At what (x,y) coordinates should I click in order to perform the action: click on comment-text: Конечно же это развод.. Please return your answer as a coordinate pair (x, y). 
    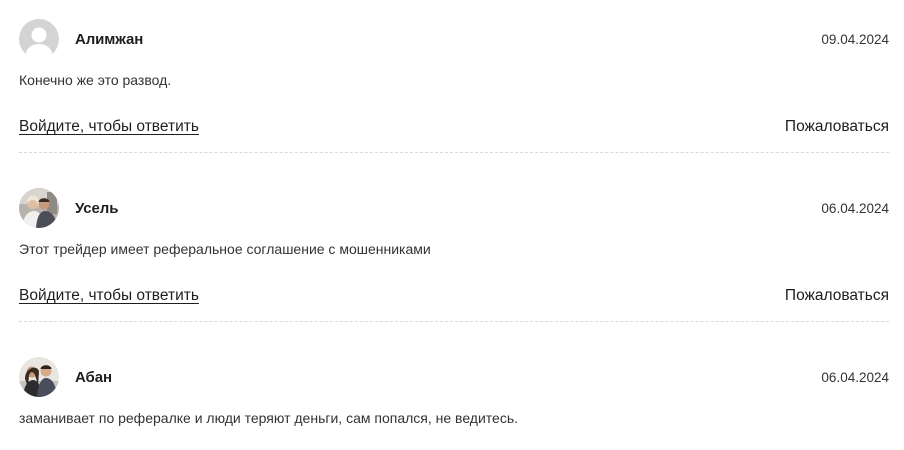
    Looking at the image, I should click on (95, 80).